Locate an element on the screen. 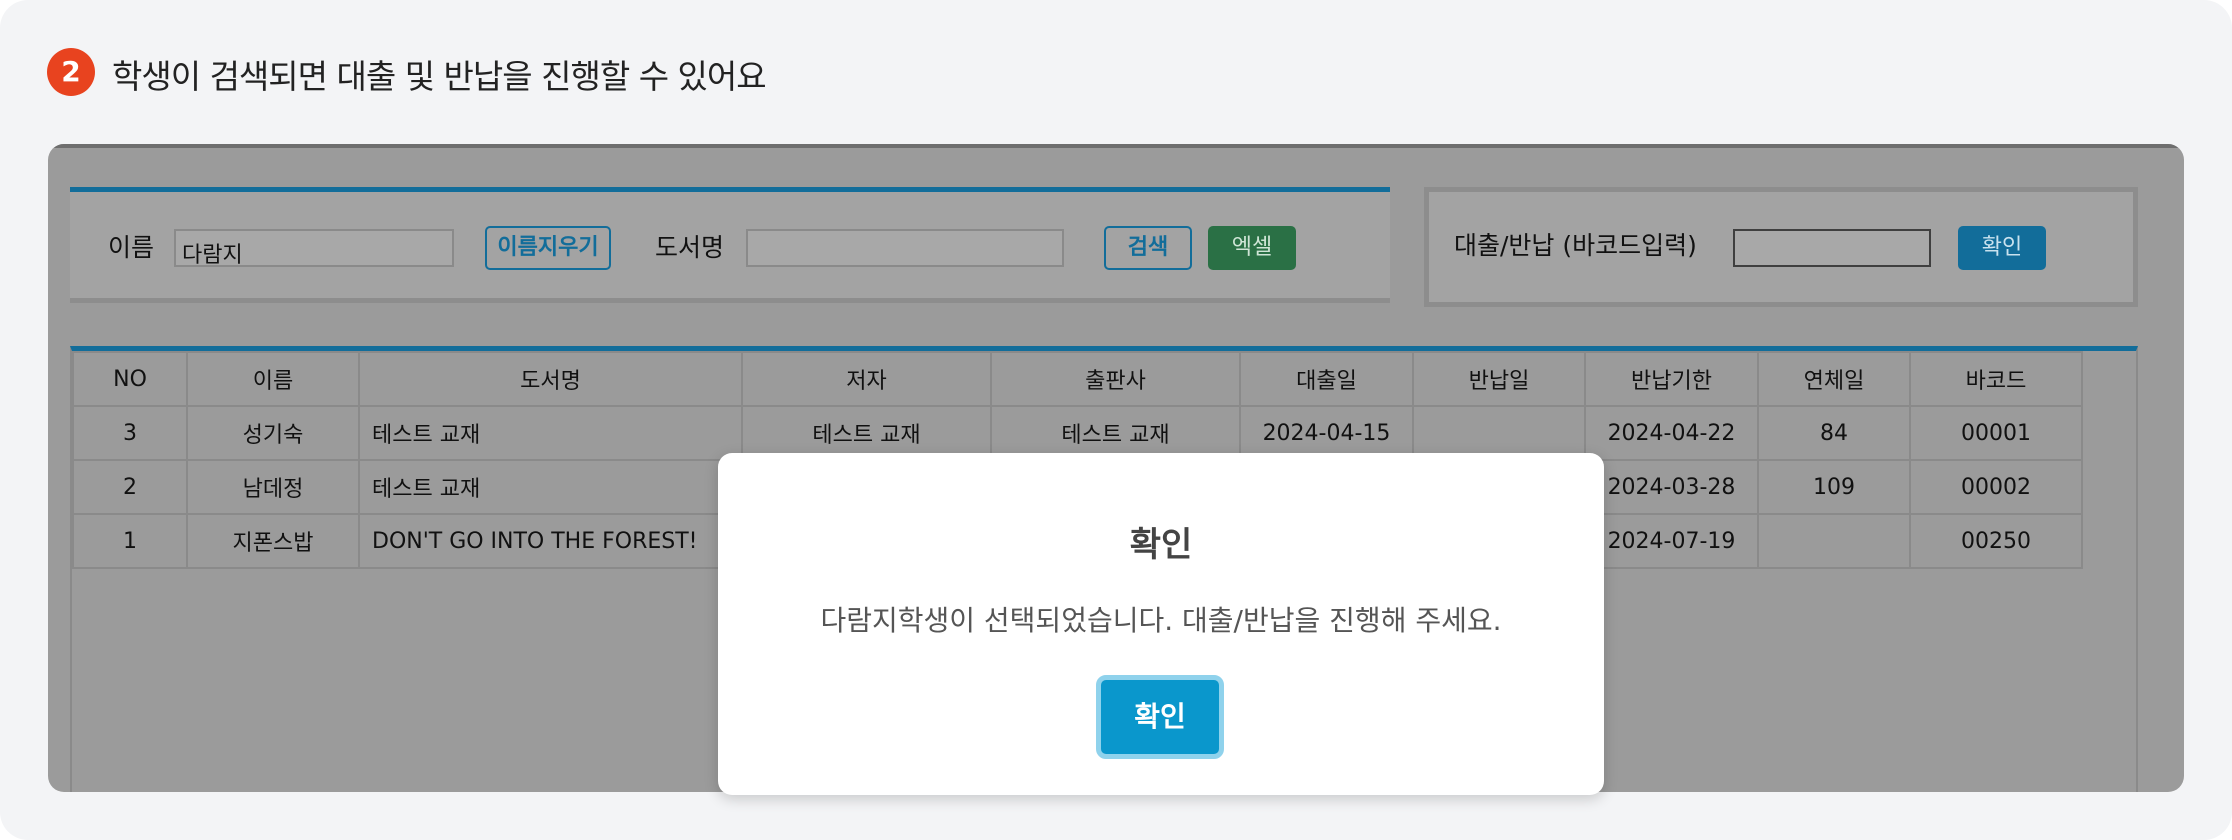  cell-name: 성기숙 is located at coordinates (273, 433).